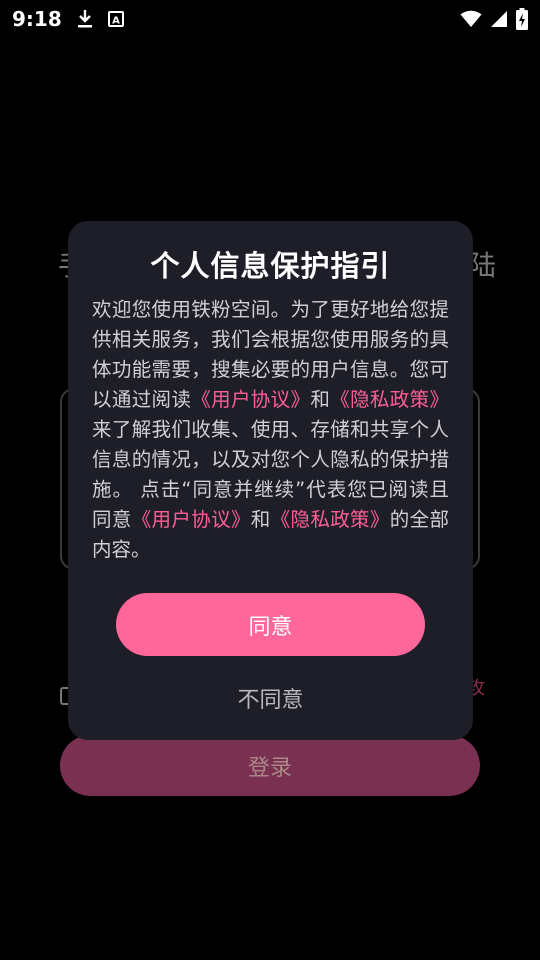 The image size is (540, 960). What do you see at coordinates (270, 266) in the screenshot?
I see `dialog-title: 个人信息保护指引` at bounding box center [270, 266].